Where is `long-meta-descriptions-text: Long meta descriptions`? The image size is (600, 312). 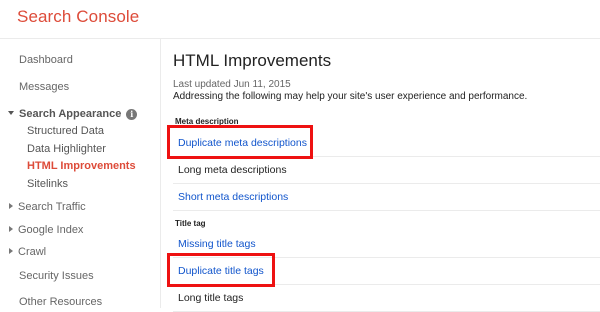 long-meta-descriptions-text: Long meta descriptions is located at coordinates (232, 170).